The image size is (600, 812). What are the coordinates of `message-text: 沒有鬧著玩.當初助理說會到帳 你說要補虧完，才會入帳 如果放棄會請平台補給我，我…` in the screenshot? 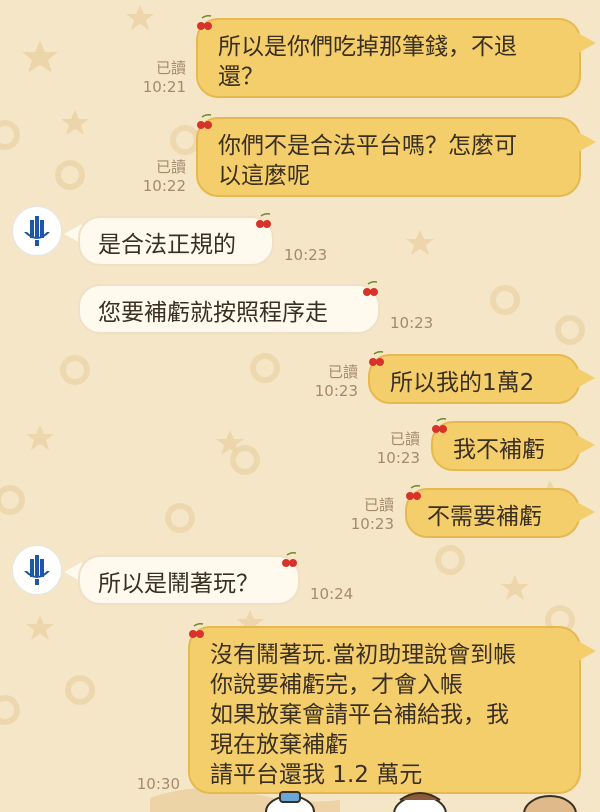 It's located at (363, 715).